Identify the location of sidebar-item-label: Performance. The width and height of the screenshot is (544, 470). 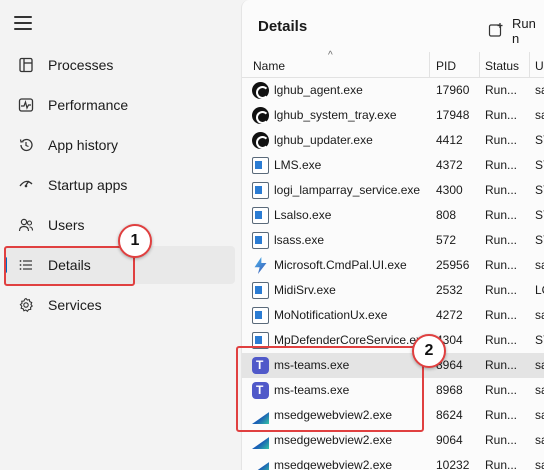
(88, 105).